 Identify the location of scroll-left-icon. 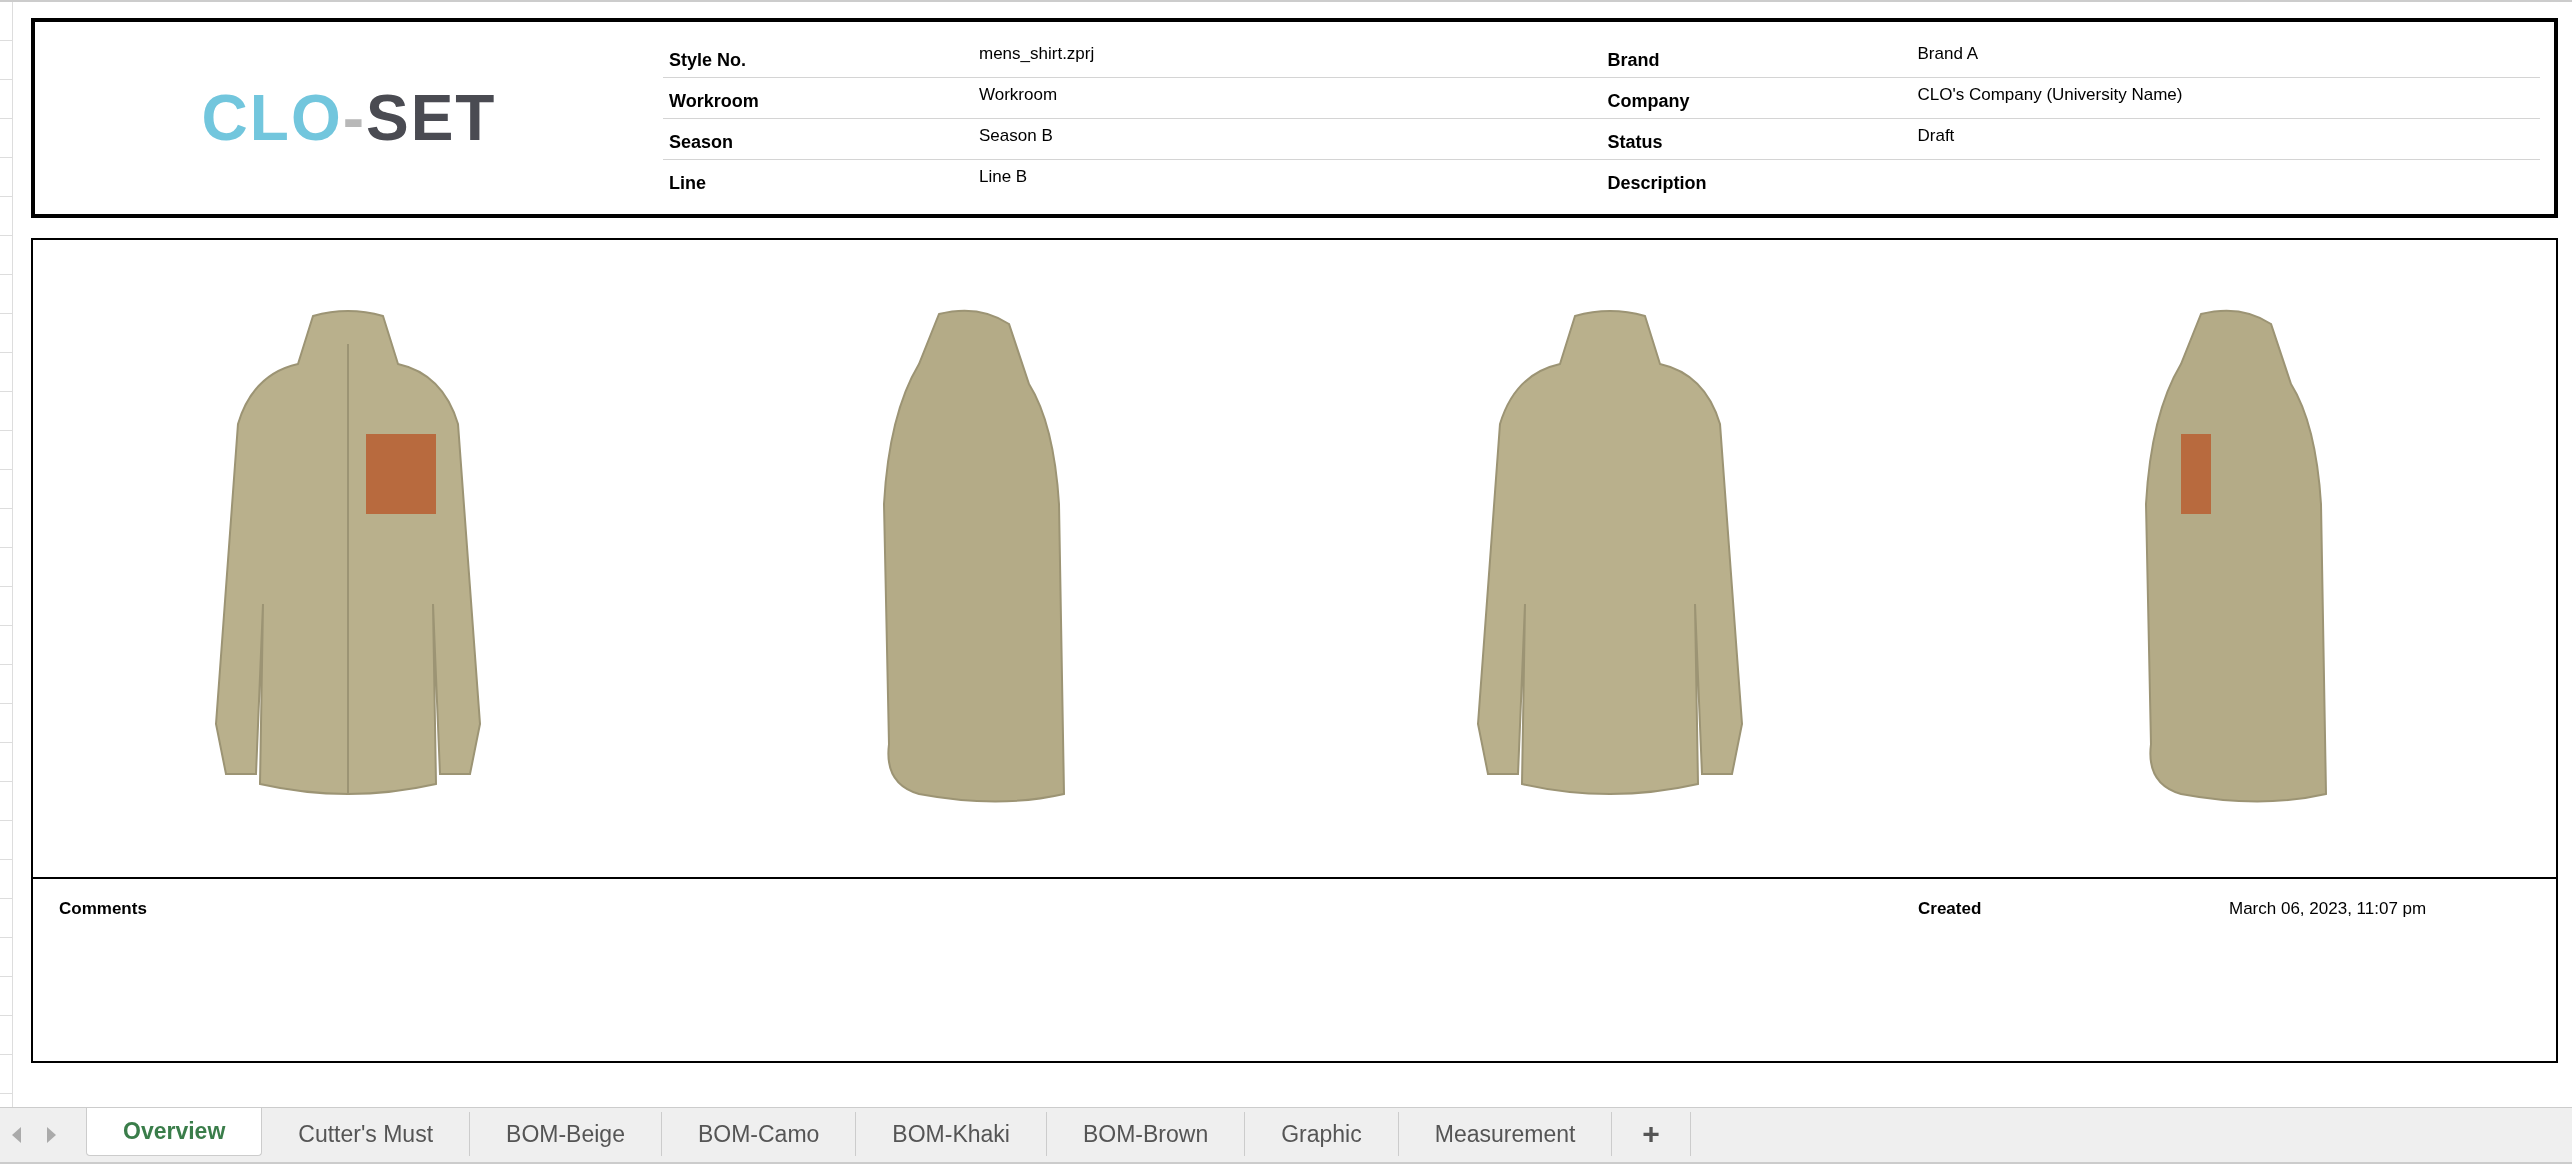
(16, 1135).